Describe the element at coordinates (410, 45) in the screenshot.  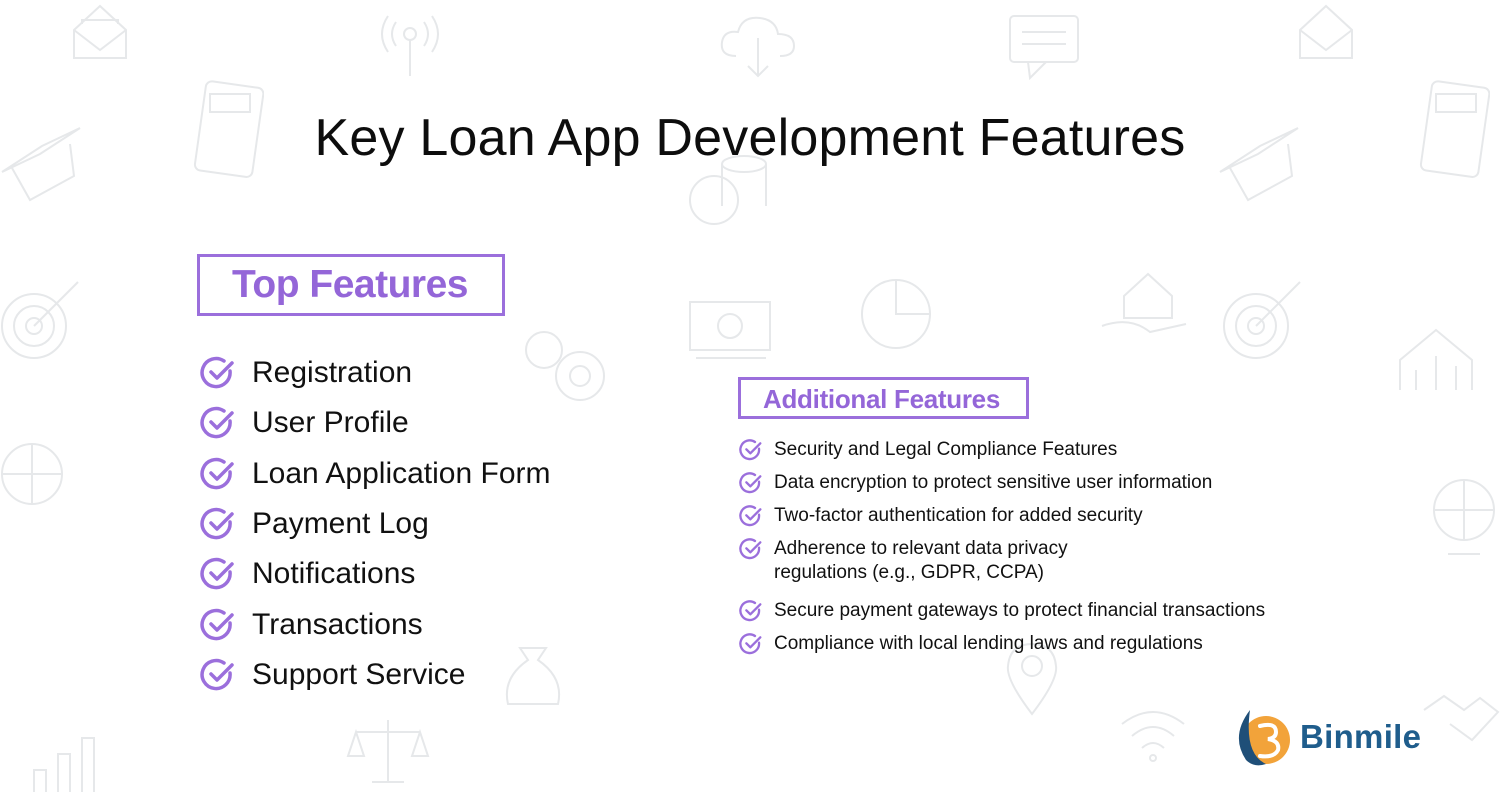
I see `antenna-icon` at that location.